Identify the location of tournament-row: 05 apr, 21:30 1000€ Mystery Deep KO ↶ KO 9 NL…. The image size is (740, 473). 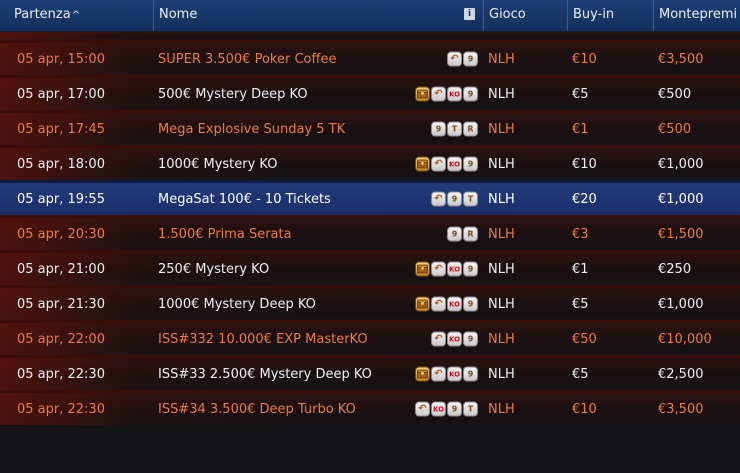
(370, 302).